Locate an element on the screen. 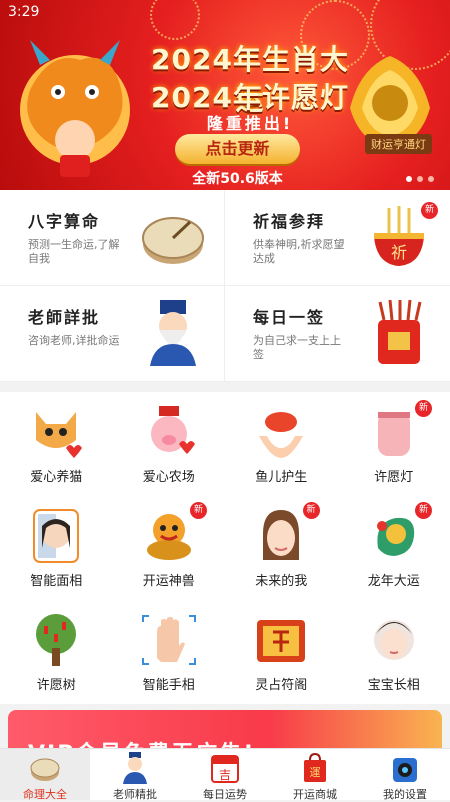 The image size is (450, 802). tile-farm: 爱心农场 is located at coordinates (169, 444).